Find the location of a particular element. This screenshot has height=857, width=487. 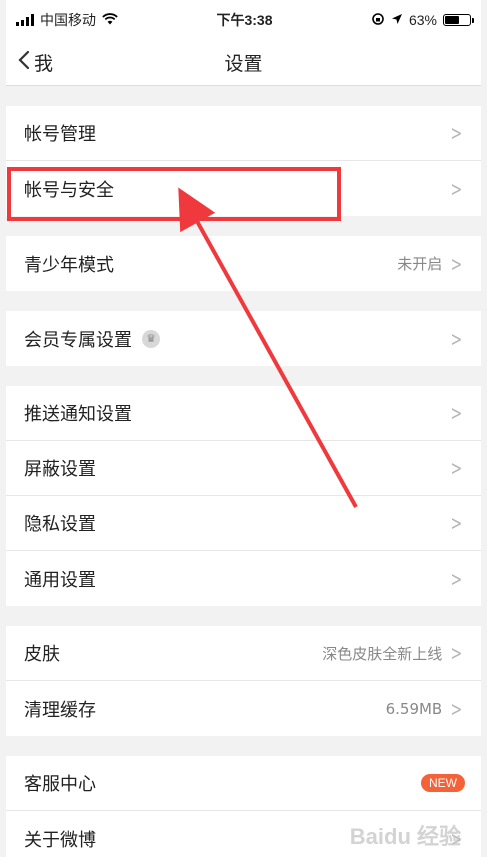

settings-row-right: 深色皮肤全新上线 > is located at coordinates (393, 653).